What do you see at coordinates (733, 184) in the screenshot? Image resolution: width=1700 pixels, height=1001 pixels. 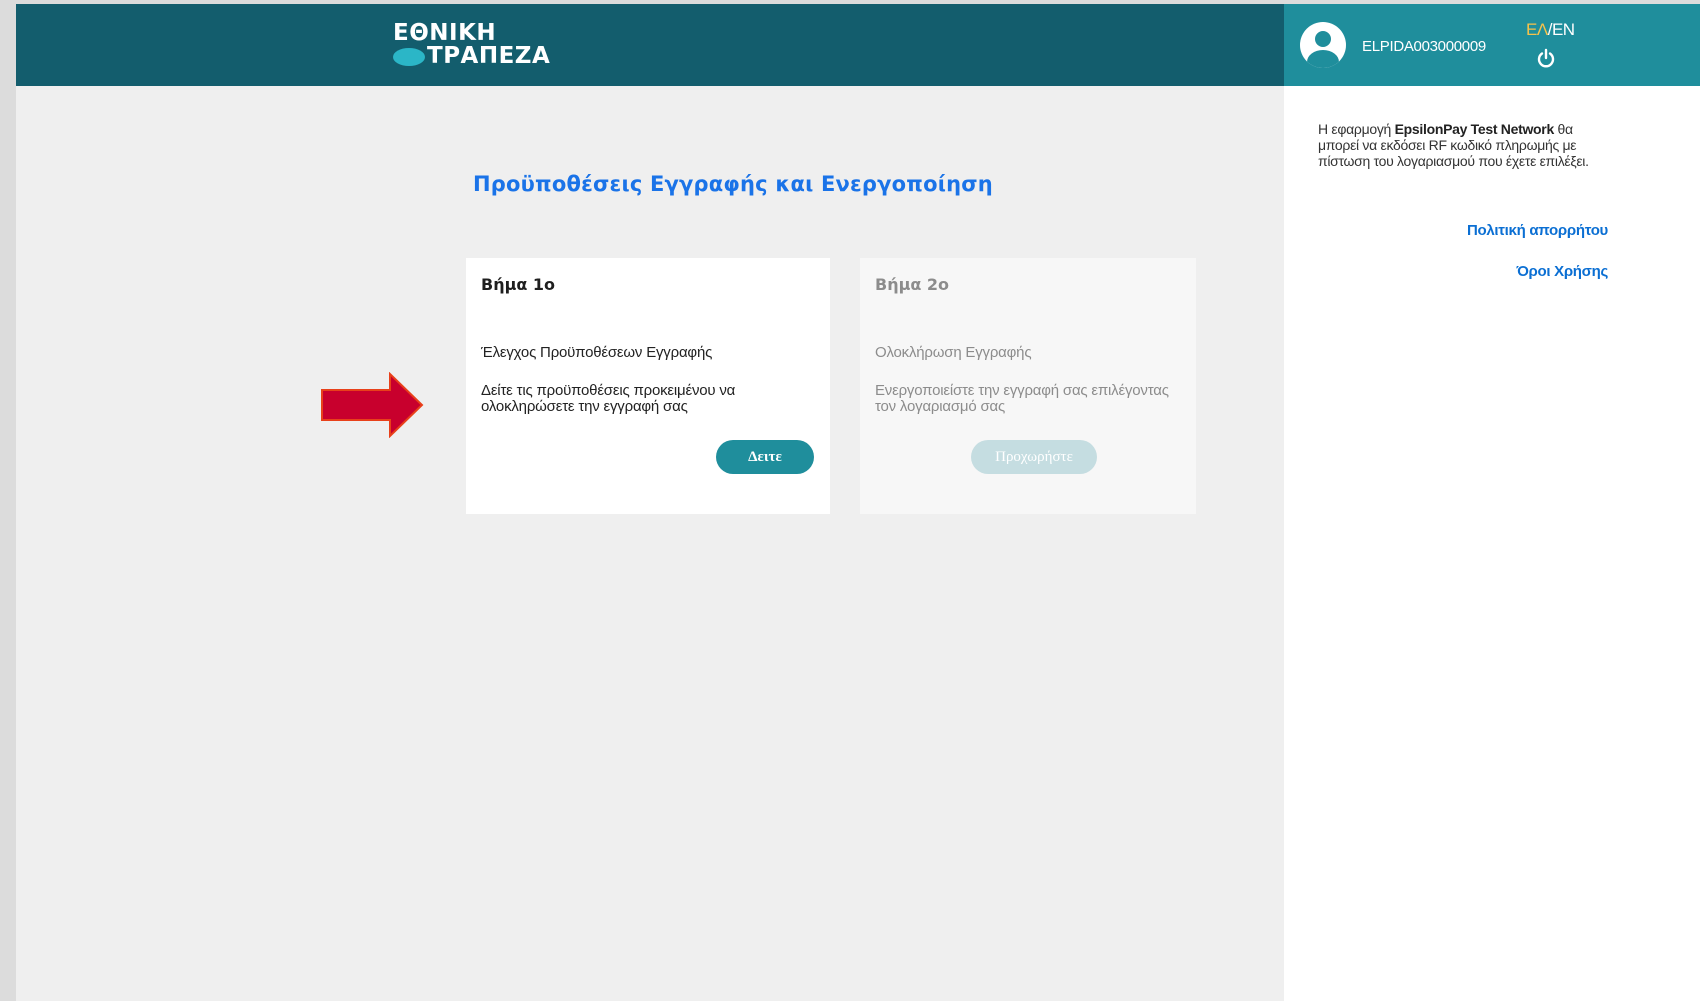 I see `page-title: Προϋποθέσεις Εγγραφής και Ενεργοποίηση` at bounding box center [733, 184].